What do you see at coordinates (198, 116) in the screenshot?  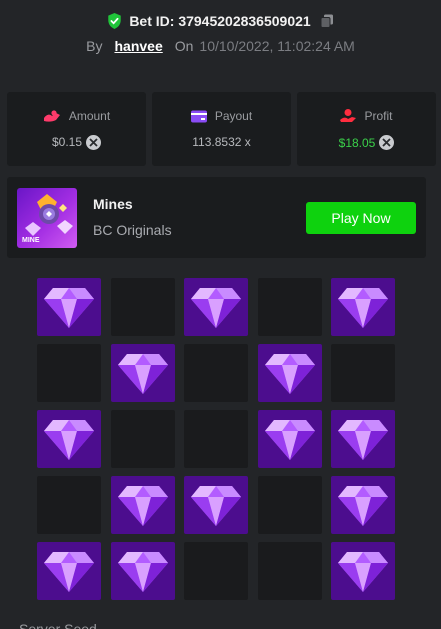 I see `payout-icon` at bounding box center [198, 116].